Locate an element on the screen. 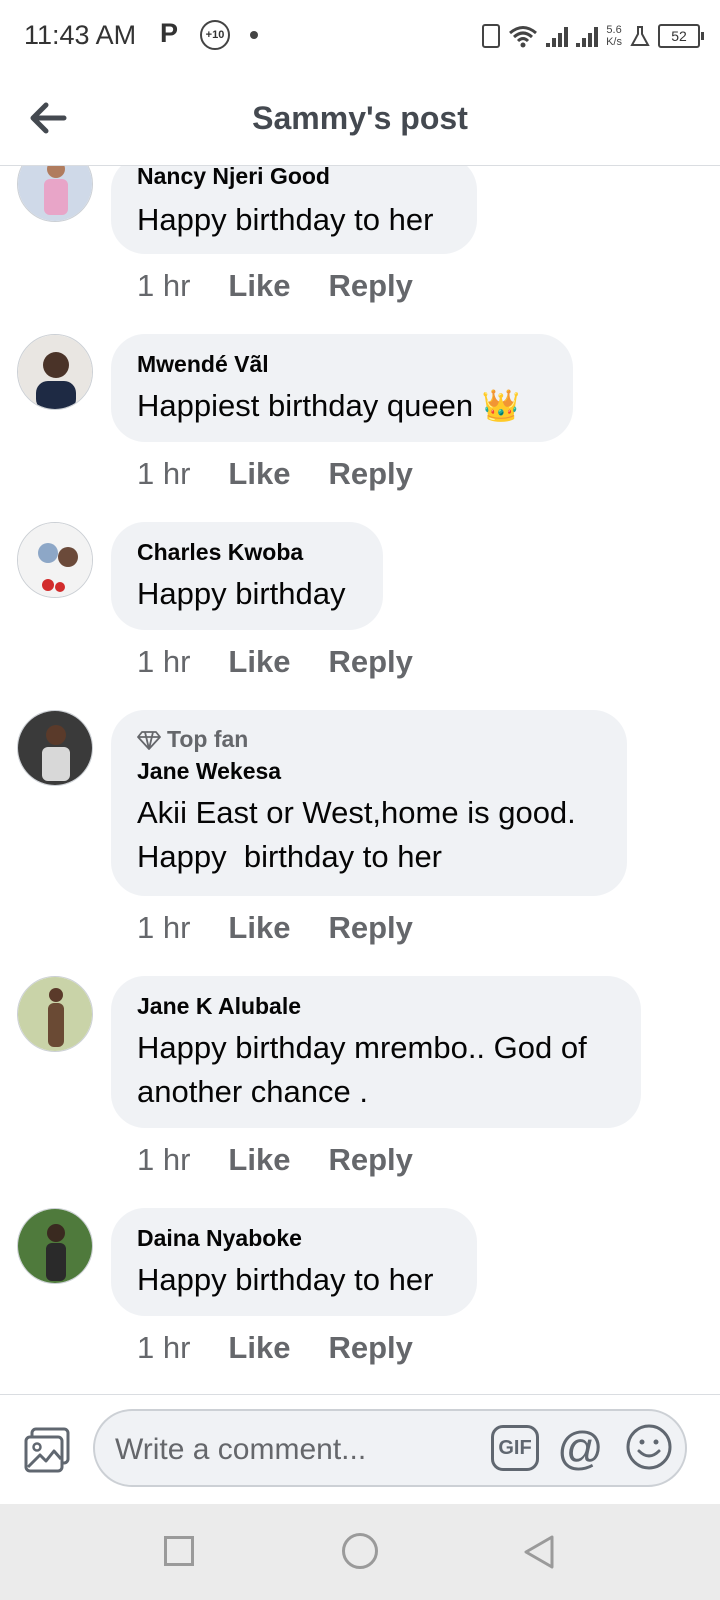  gif-icon: GIF is located at coordinates (515, 1448).